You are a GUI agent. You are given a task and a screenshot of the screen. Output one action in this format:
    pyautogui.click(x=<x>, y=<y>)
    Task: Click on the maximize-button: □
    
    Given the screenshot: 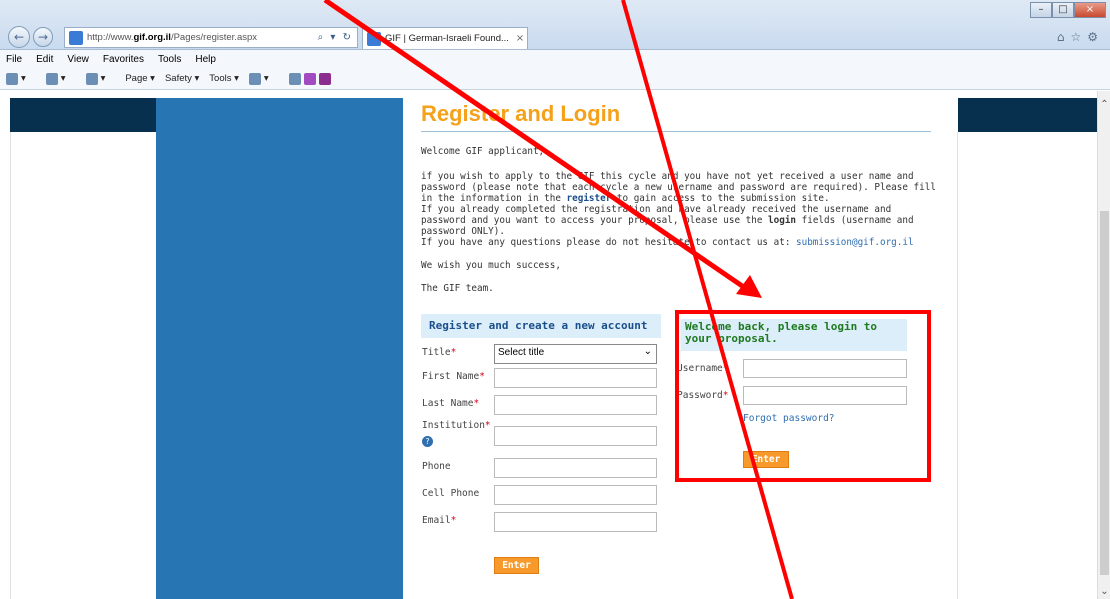 What is the action you would take?
    pyautogui.click(x=1063, y=10)
    